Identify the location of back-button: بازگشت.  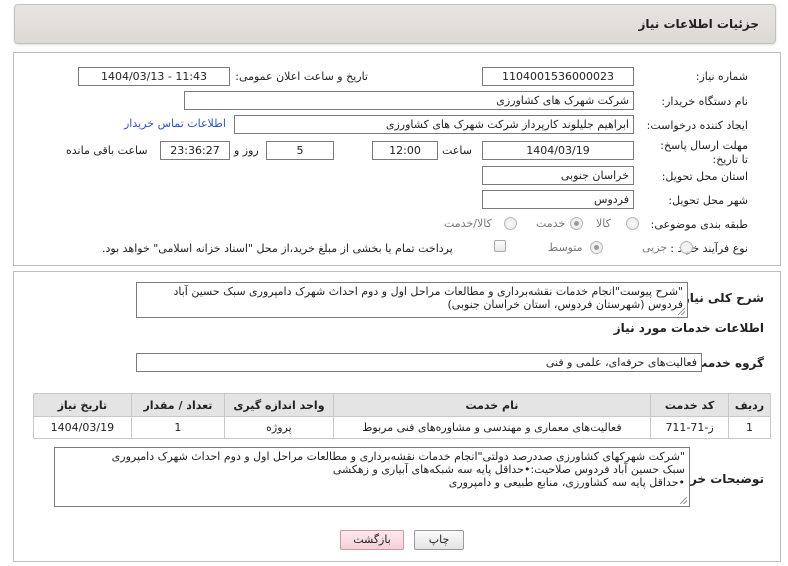
(372, 540).